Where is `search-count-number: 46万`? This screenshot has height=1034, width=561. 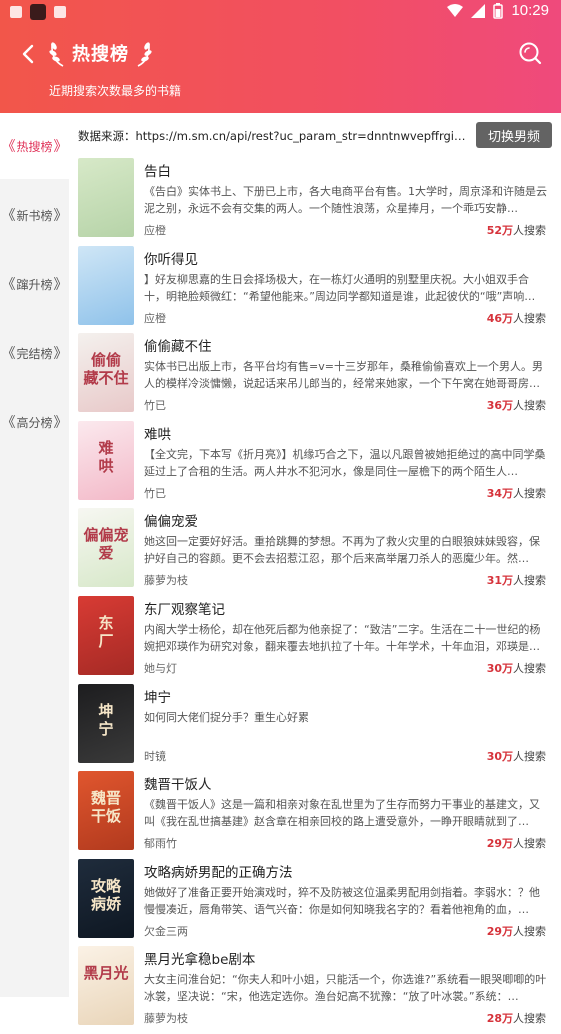
search-count-number: 46万 is located at coordinates (499, 318).